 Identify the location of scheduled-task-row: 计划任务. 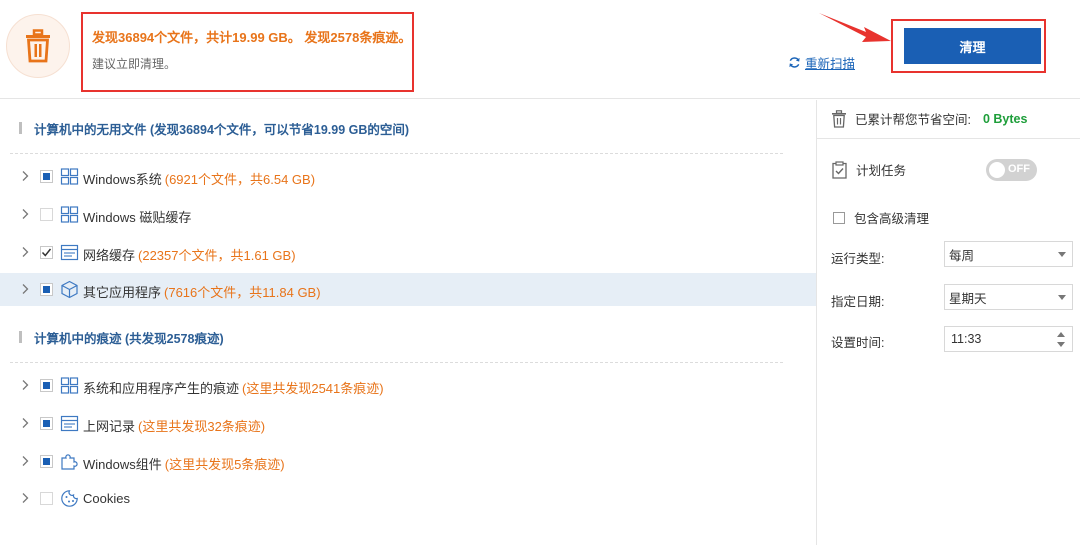
(868, 169).